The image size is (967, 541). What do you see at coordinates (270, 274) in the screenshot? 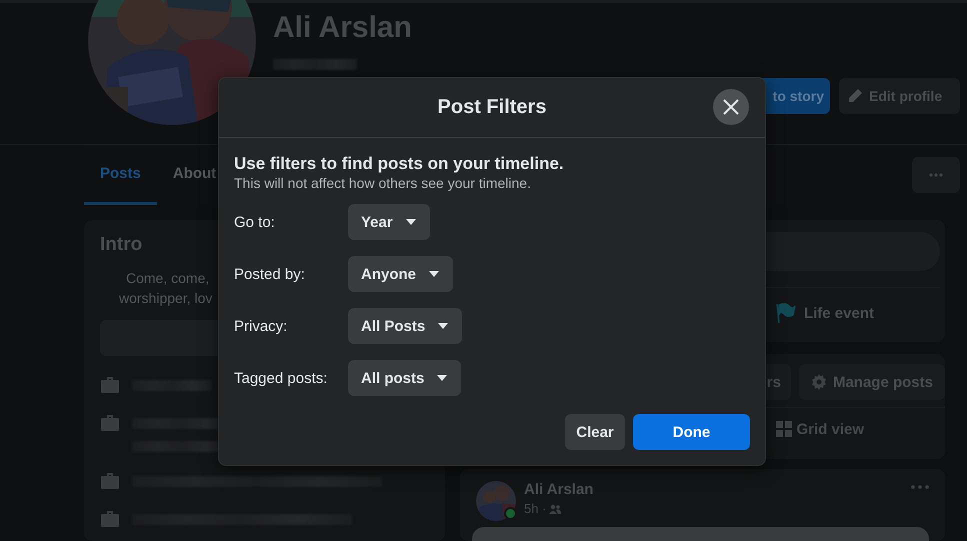
I see `filter-label: Posted by:` at bounding box center [270, 274].